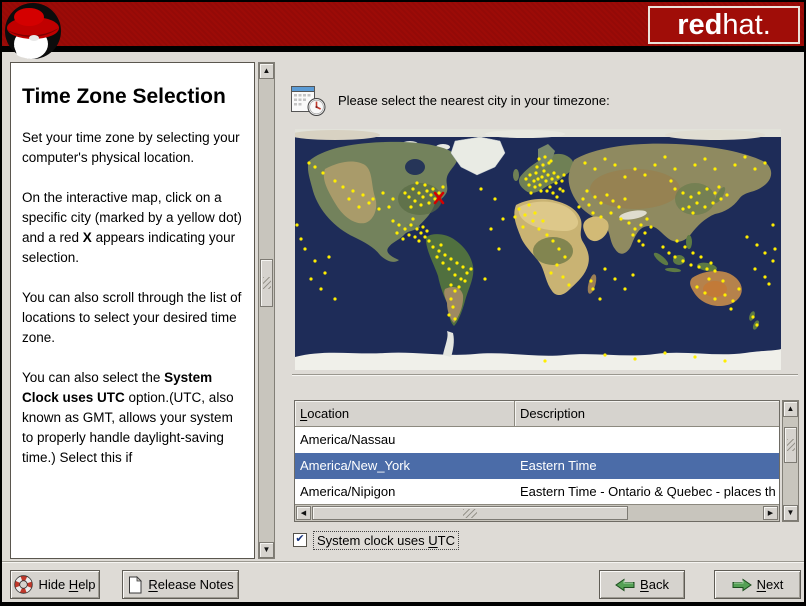 The height and width of the screenshot is (606, 806). What do you see at coordinates (757, 584) in the screenshot?
I see `next-button: Next` at bounding box center [757, 584].